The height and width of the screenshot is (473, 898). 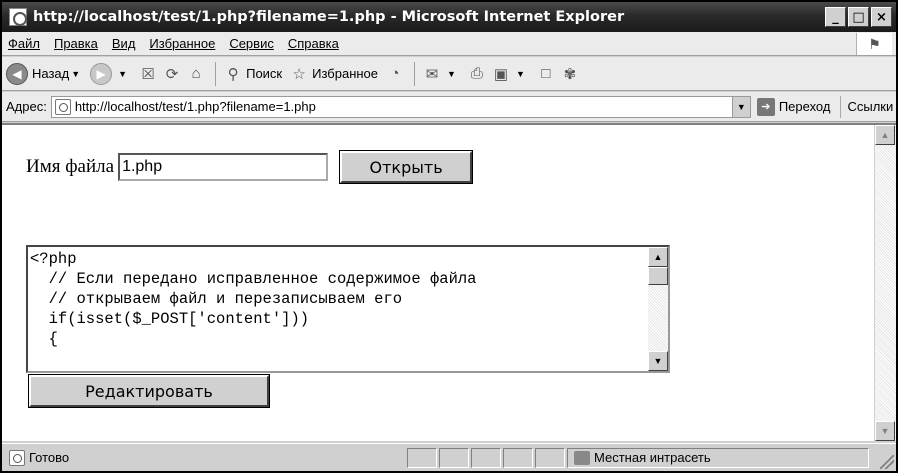 What do you see at coordinates (299, 74) in the screenshot?
I see `favorites-star-icon: ☆` at bounding box center [299, 74].